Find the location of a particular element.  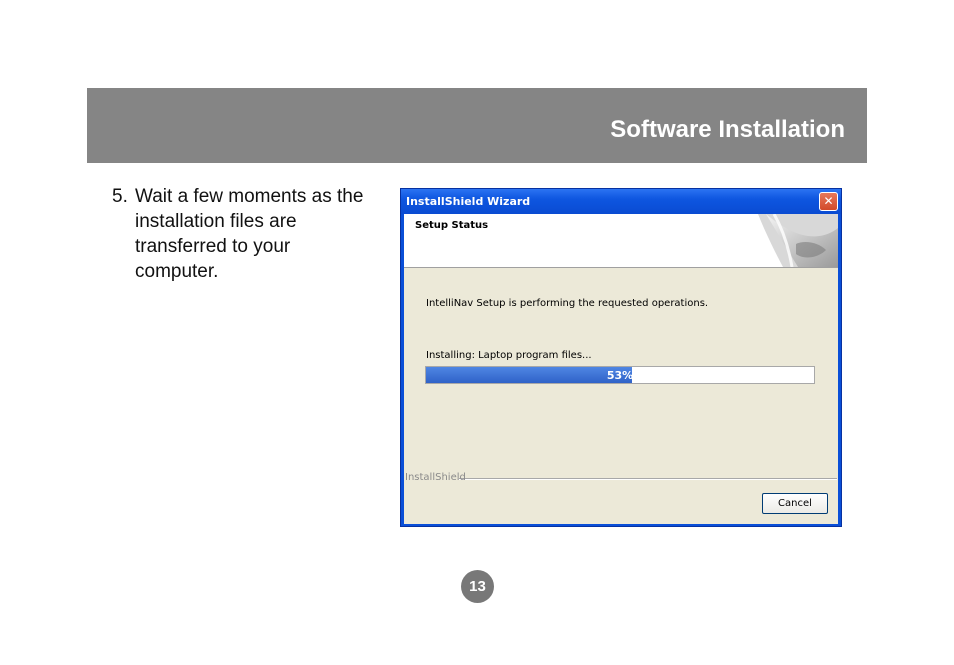

banner-title: Setup Status is located at coordinates (452, 225).